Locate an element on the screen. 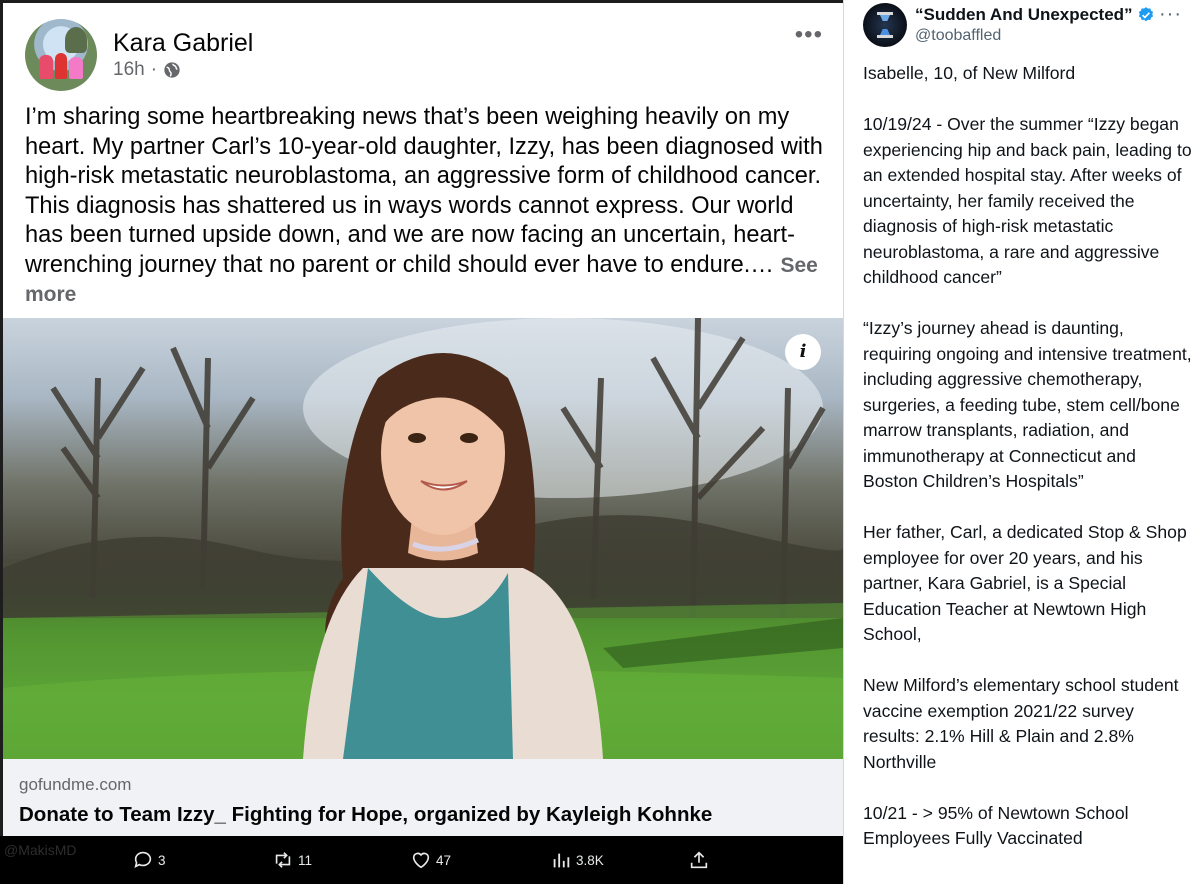 Image resolution: width=1200 pixels, height=884 pixels. post-meta: 16h · is located at coordinates (147, 70).